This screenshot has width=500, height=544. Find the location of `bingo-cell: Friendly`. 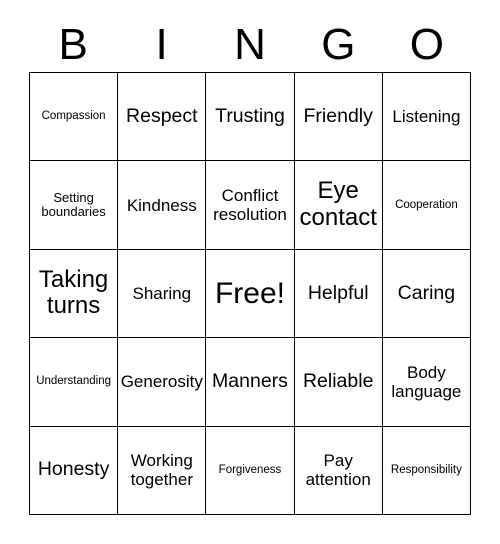

bingo-cell: Friendly is located at coordinates (338, 117).